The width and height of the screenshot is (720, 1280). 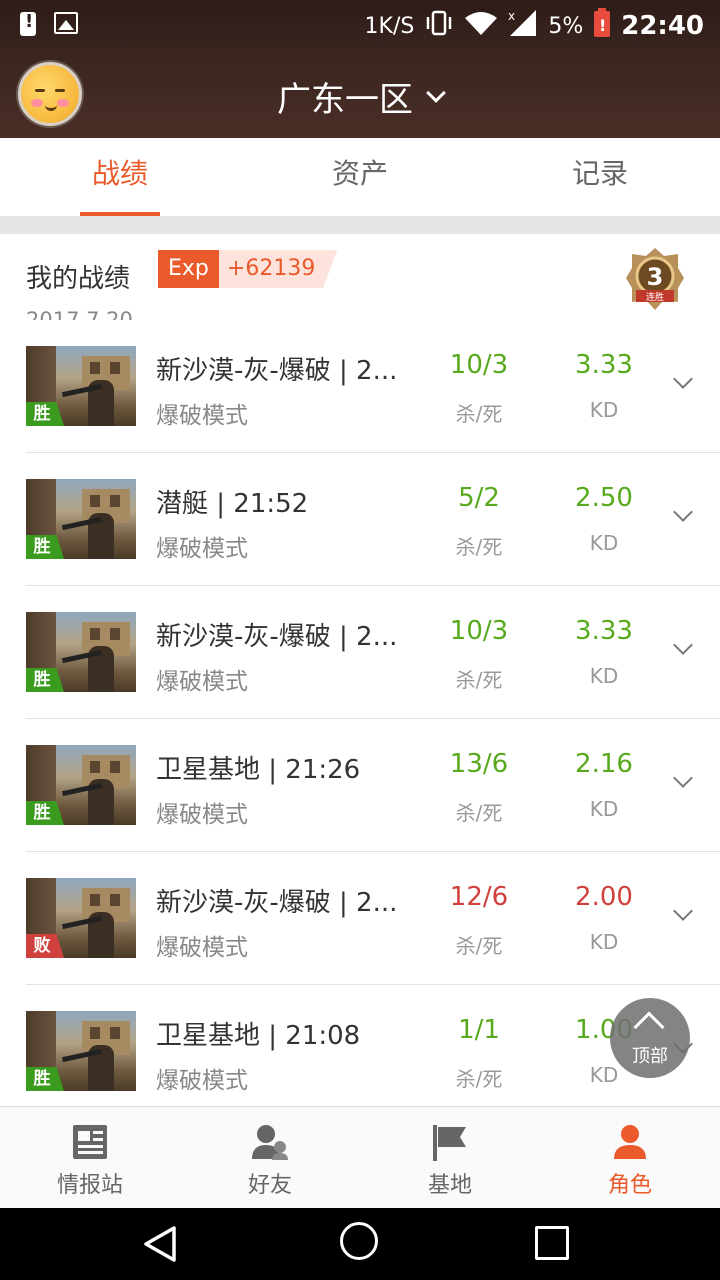 I want to click on nav-item-base: 基地, so click(x=450, y=1157).